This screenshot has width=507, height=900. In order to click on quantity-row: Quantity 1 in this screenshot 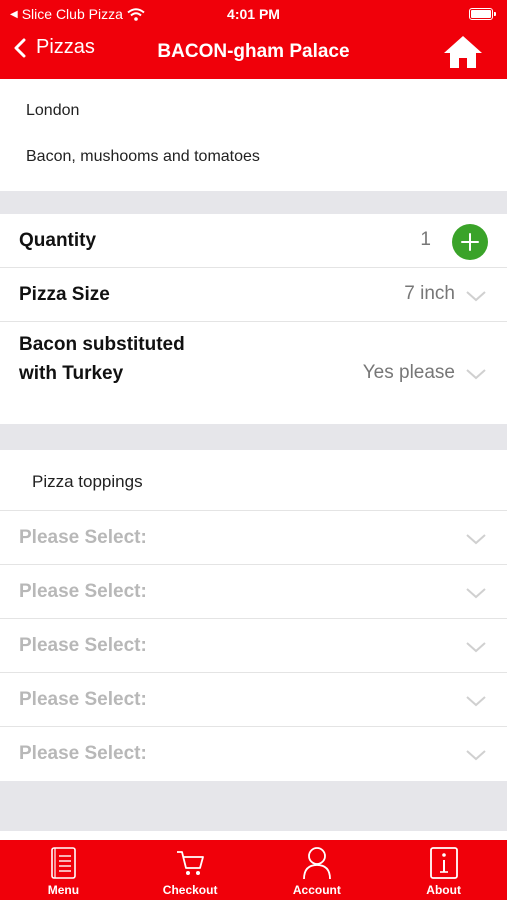, I will do `click(253, 241)`.